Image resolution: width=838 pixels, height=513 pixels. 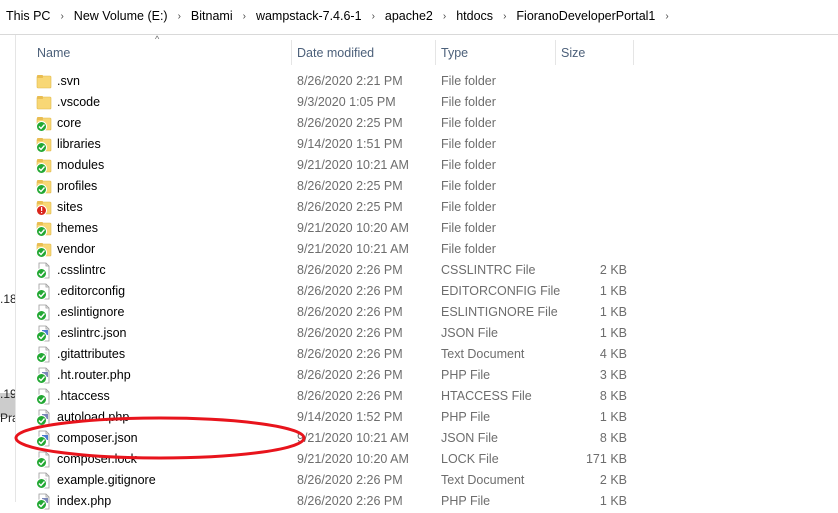 I want to click on file-size: 4 KB, so click(x=613, y=354).